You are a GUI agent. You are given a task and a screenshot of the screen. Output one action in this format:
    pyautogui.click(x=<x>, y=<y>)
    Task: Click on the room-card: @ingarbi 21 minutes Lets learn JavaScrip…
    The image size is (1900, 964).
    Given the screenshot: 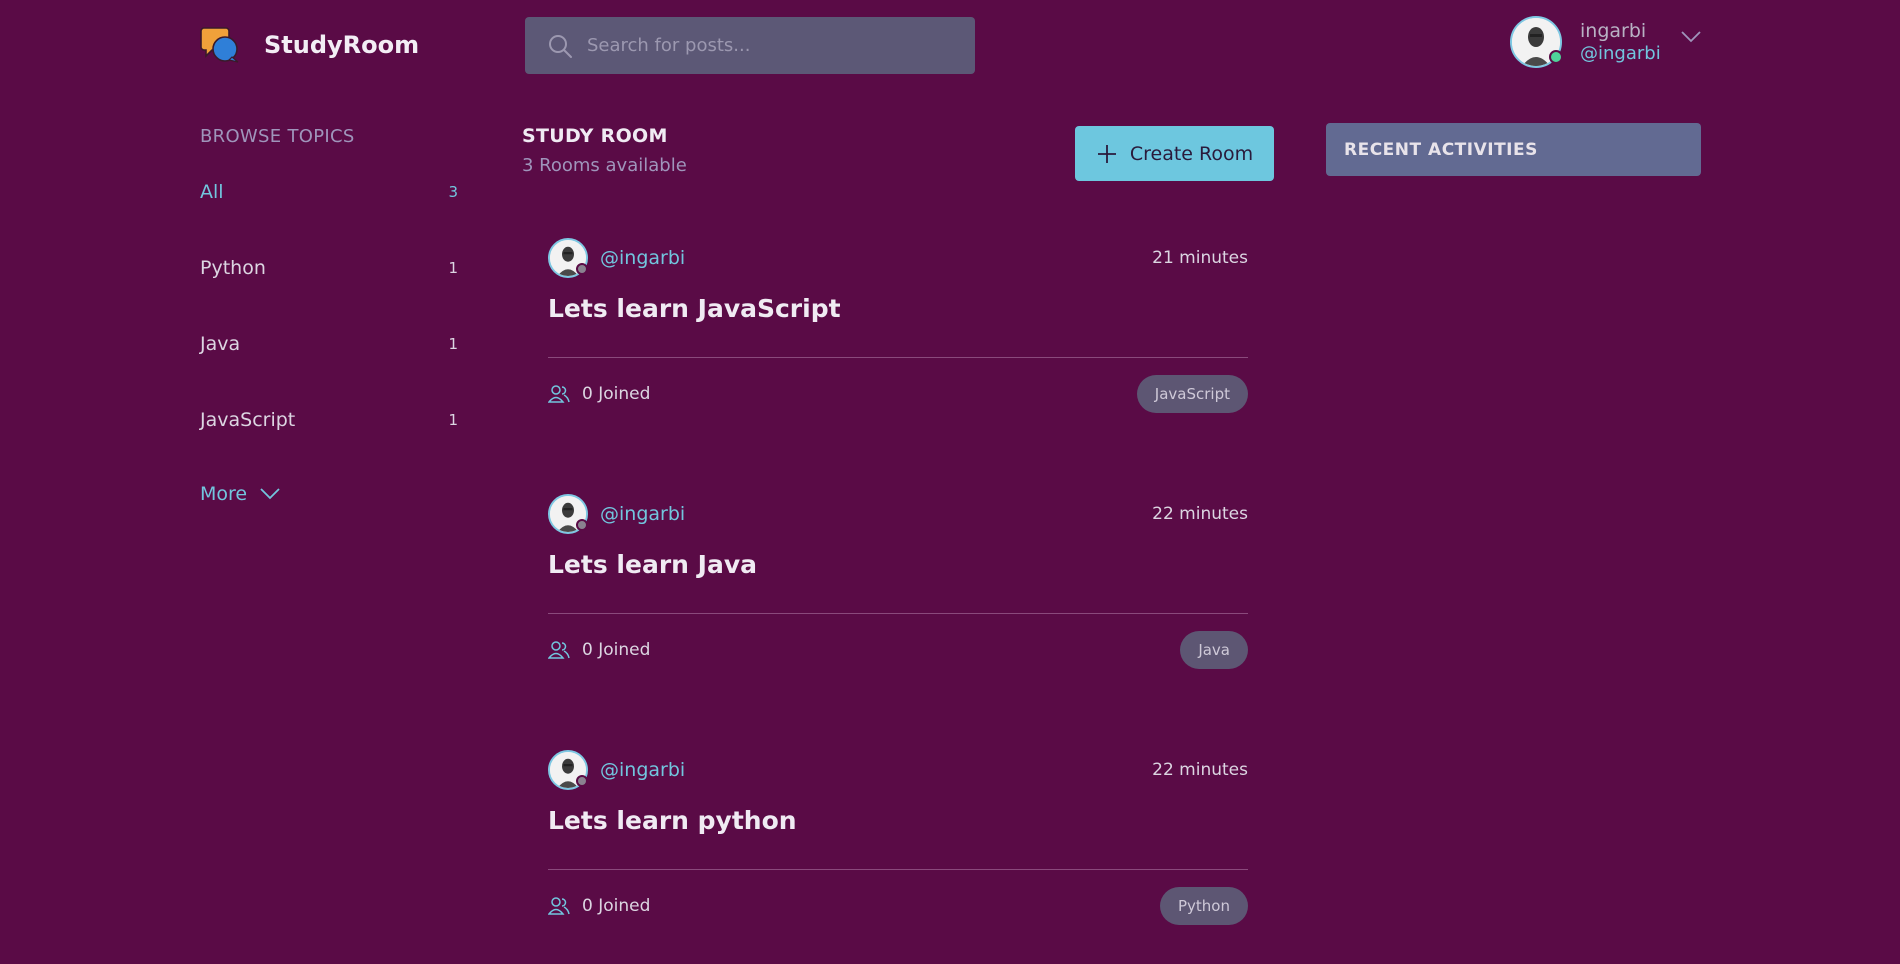 What is the action you would take?
    pyautogui.click(x=898, y=332)
    